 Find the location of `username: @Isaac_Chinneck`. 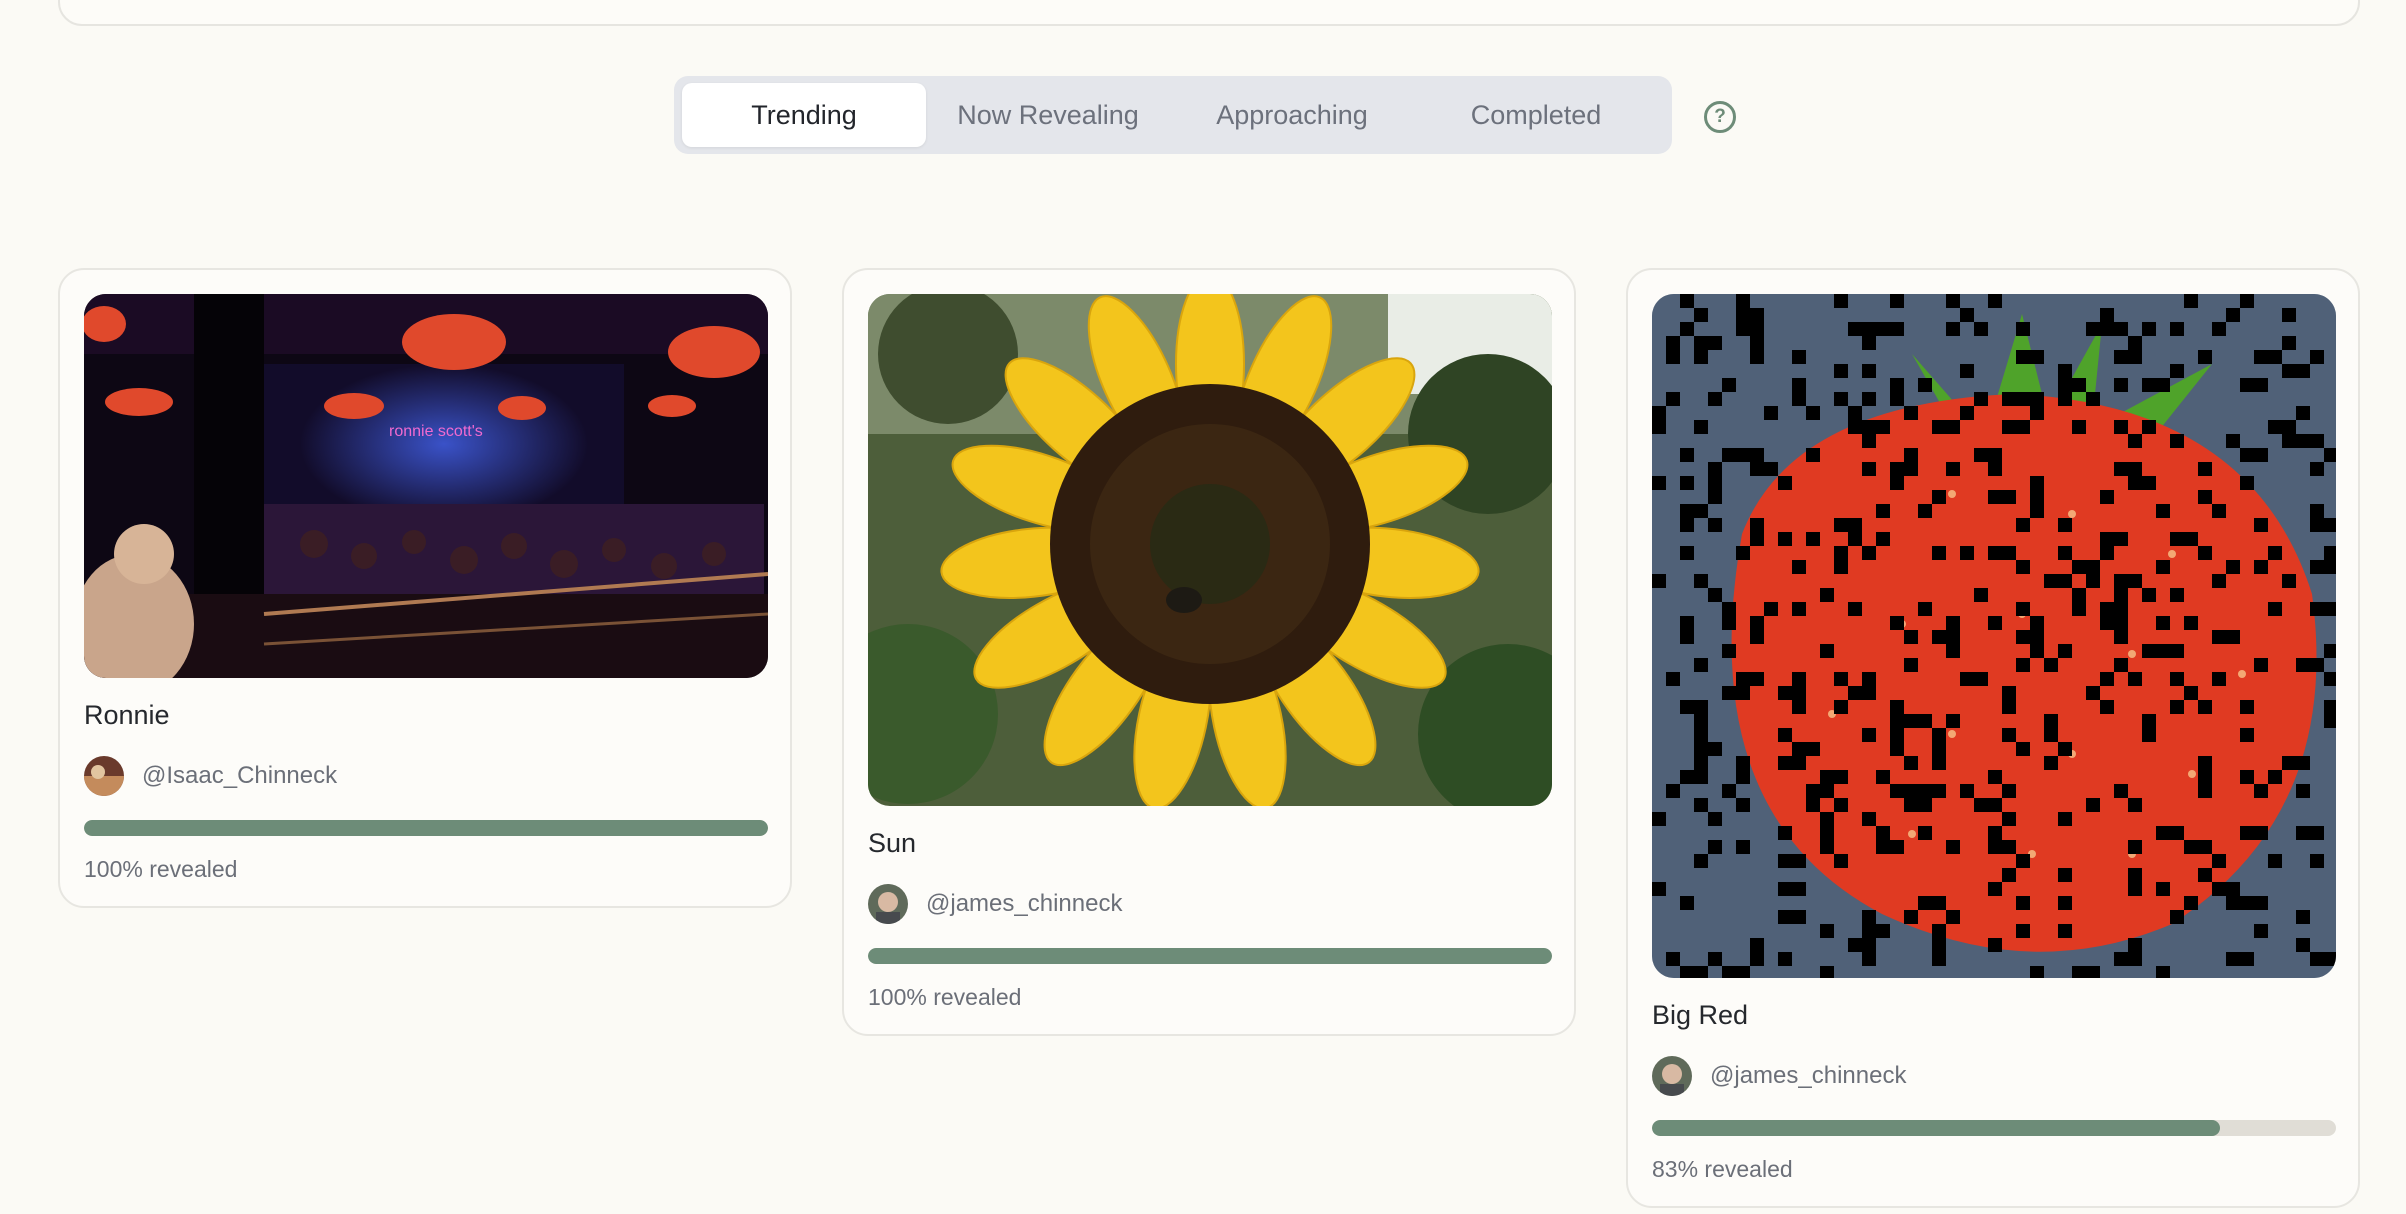

username: @Isaac_Chinneck is located at coordinates (239, 776).